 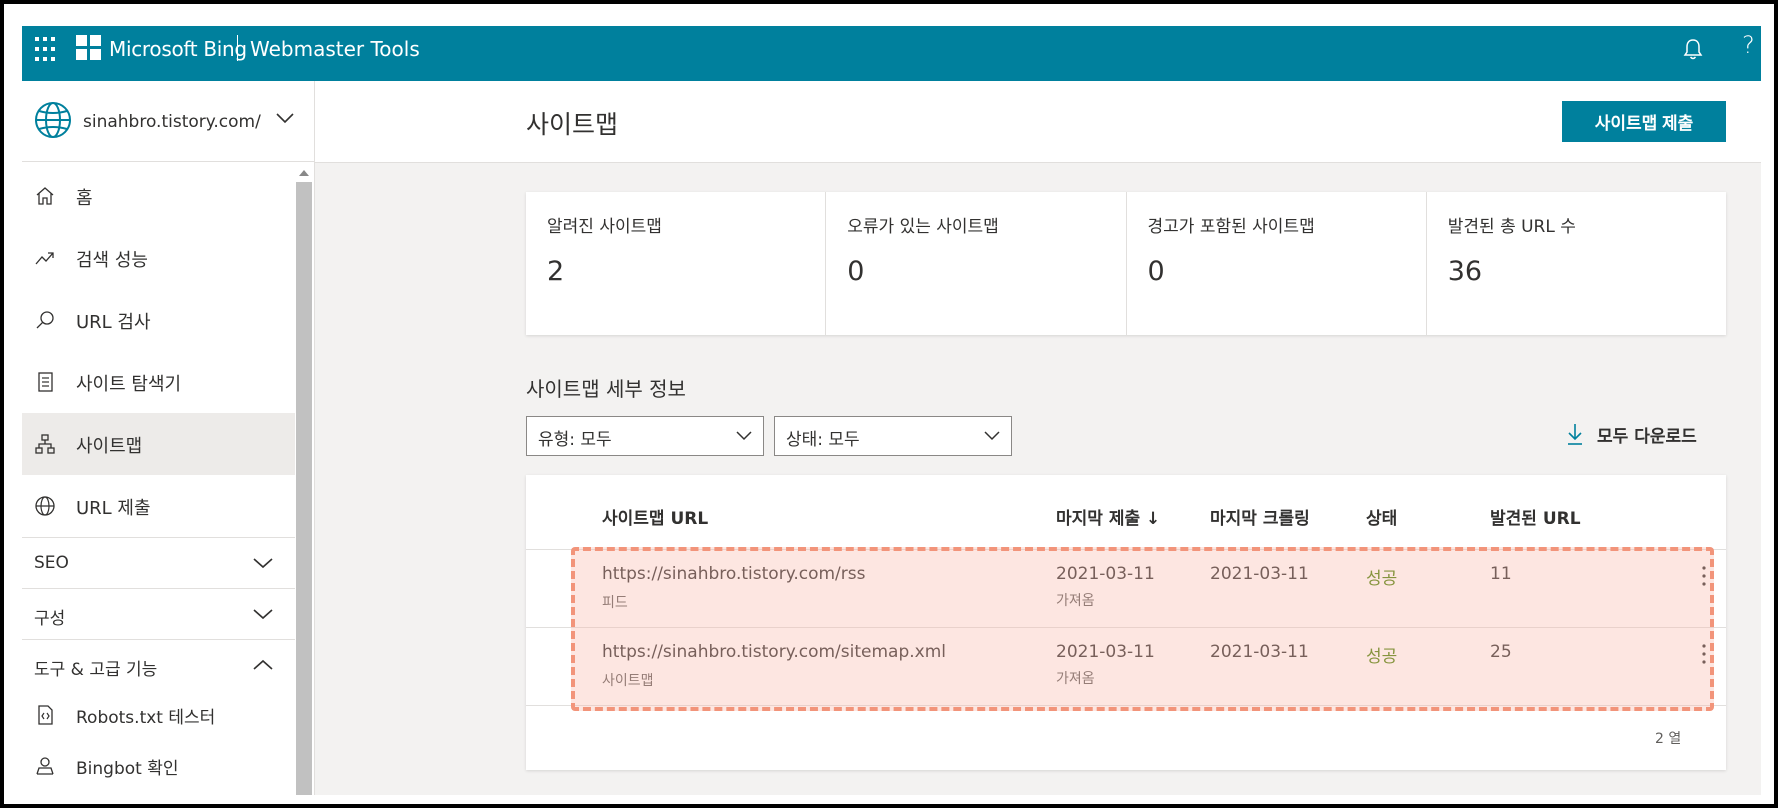 I want to click on discovered-urls: 25, so click(x=1501, y=652).